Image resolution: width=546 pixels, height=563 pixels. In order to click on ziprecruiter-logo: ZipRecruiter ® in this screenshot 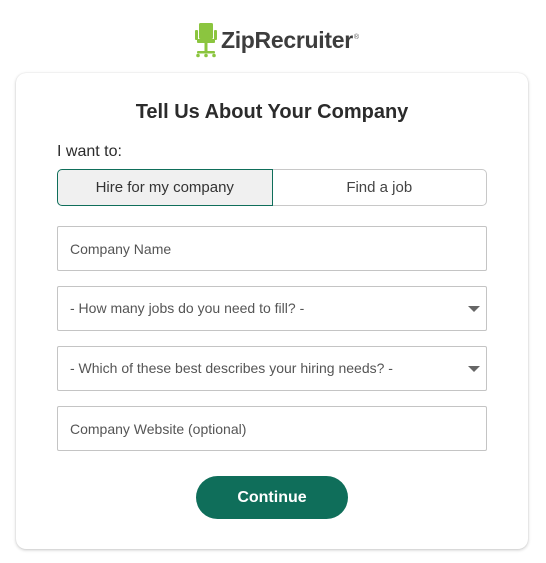, I will do `click(273, 40)`.